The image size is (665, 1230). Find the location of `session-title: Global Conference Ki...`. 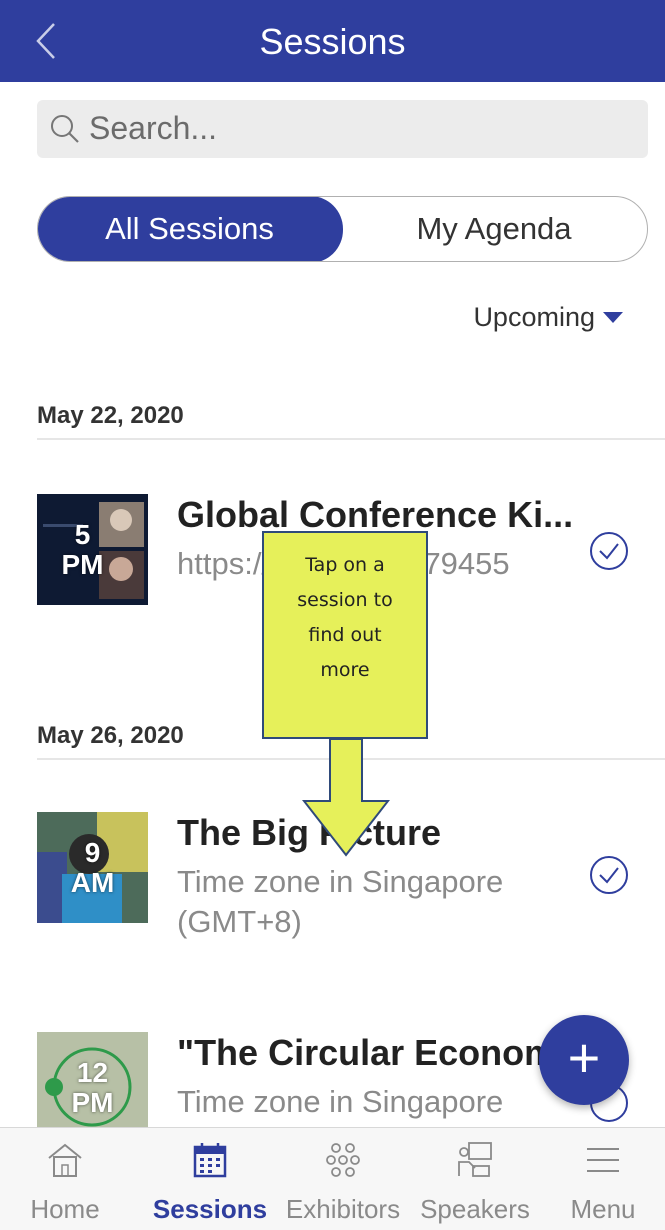

session-title: Global Conference Ki... is located at coordinates (375, 514).